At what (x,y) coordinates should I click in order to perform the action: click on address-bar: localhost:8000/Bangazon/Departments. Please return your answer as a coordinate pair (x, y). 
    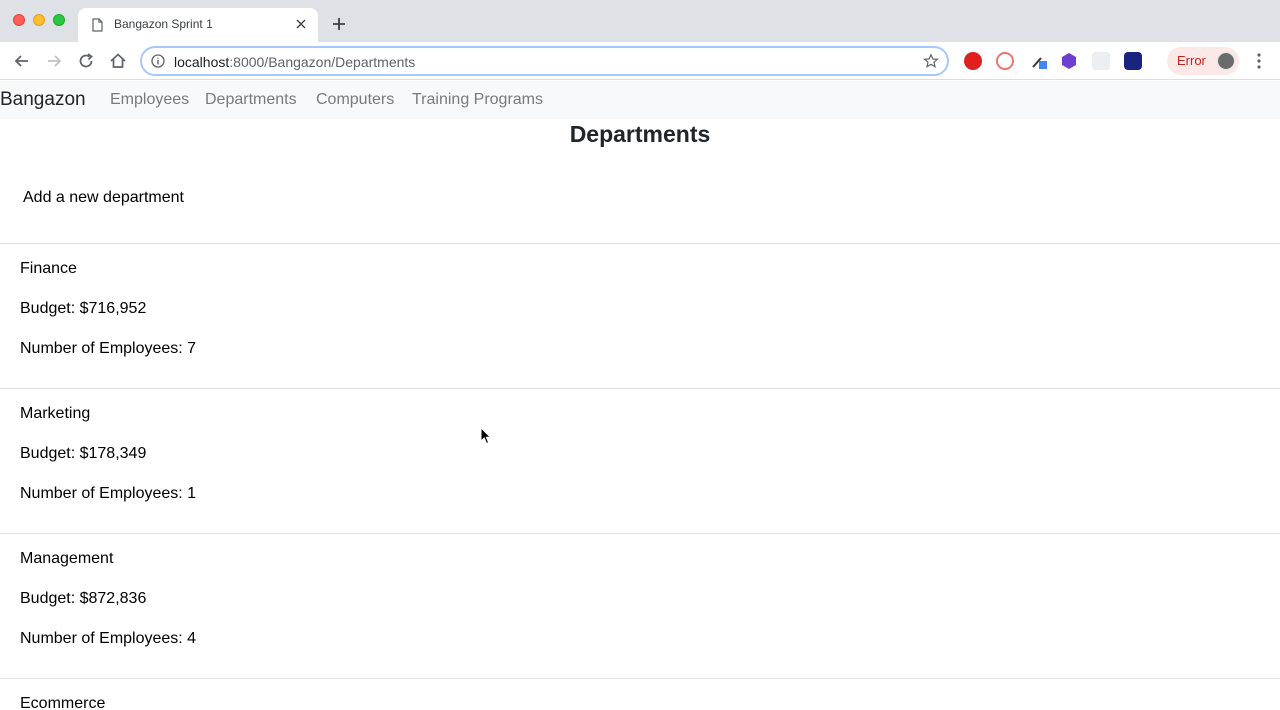
    Looking at the image, I should click on (544, 61).